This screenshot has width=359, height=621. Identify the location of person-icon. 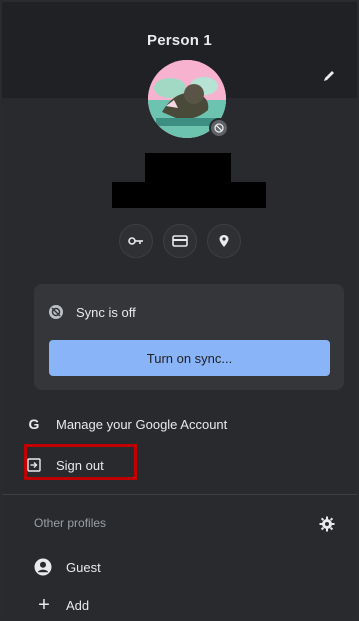
(43, 567).